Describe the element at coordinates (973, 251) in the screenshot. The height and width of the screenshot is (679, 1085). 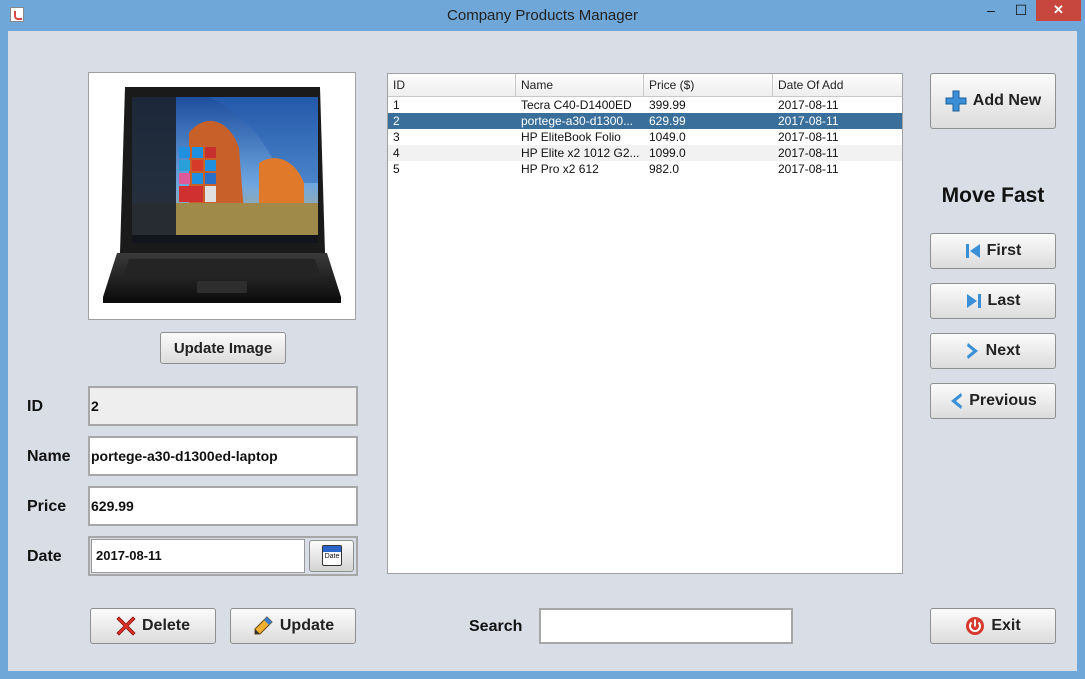
I see `first-icon` at that location.